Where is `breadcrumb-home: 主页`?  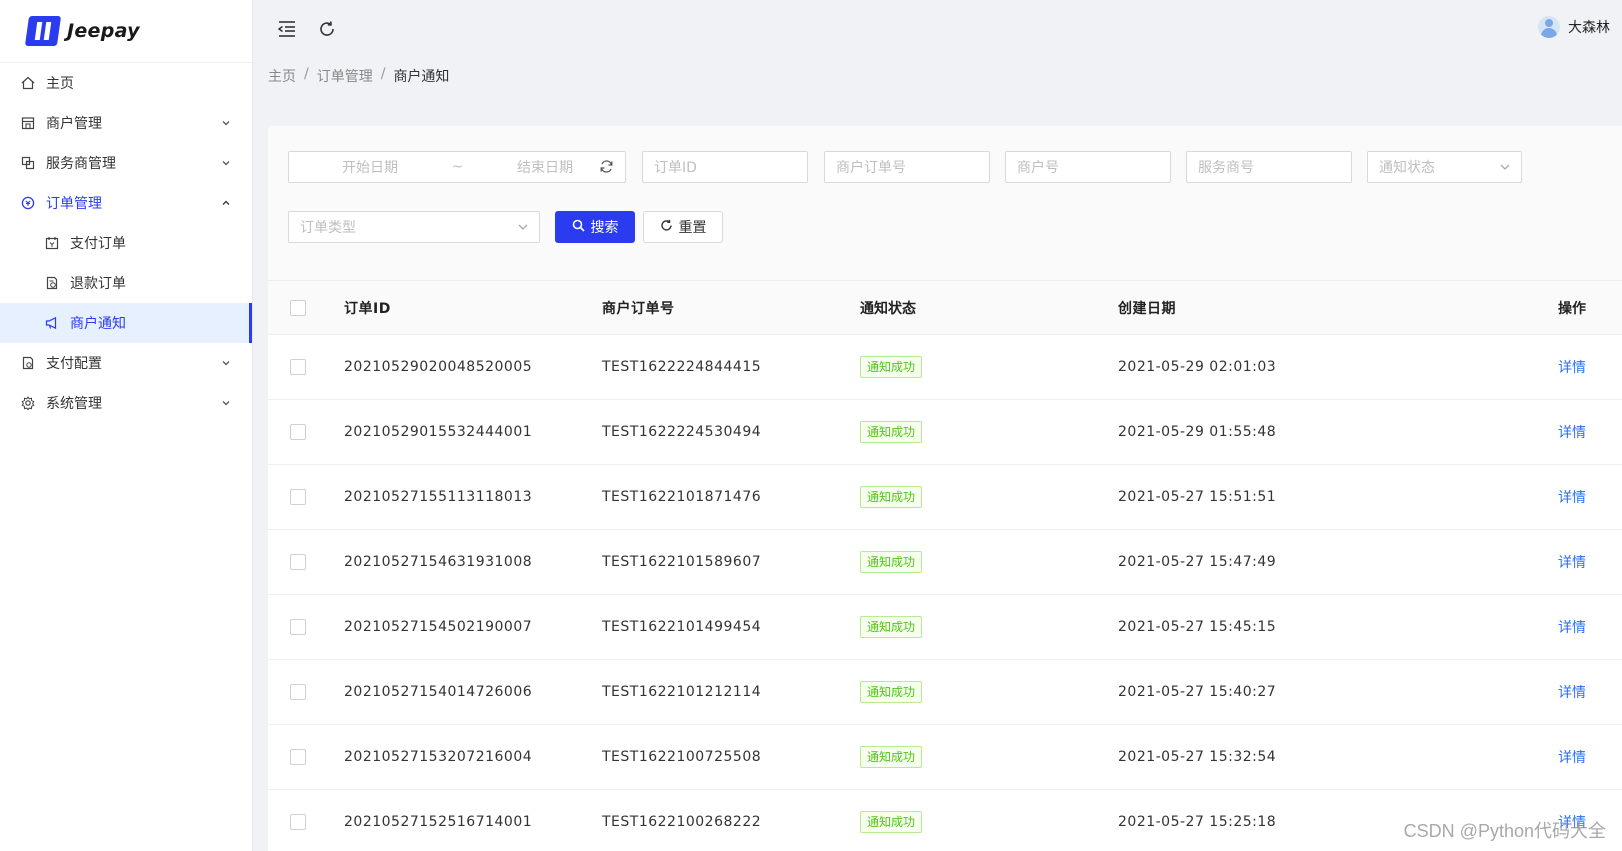 breadcrumb-home: 主页 is located at coordinates (282, 76).